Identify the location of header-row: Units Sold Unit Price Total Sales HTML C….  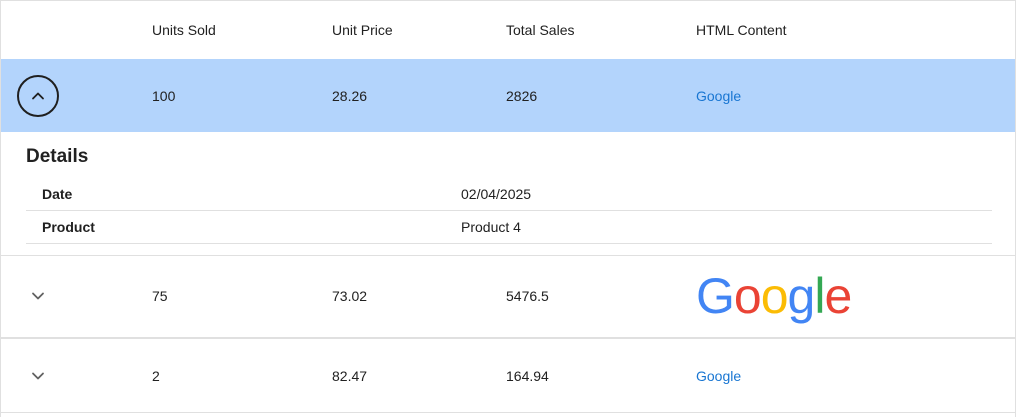
(508, 30).